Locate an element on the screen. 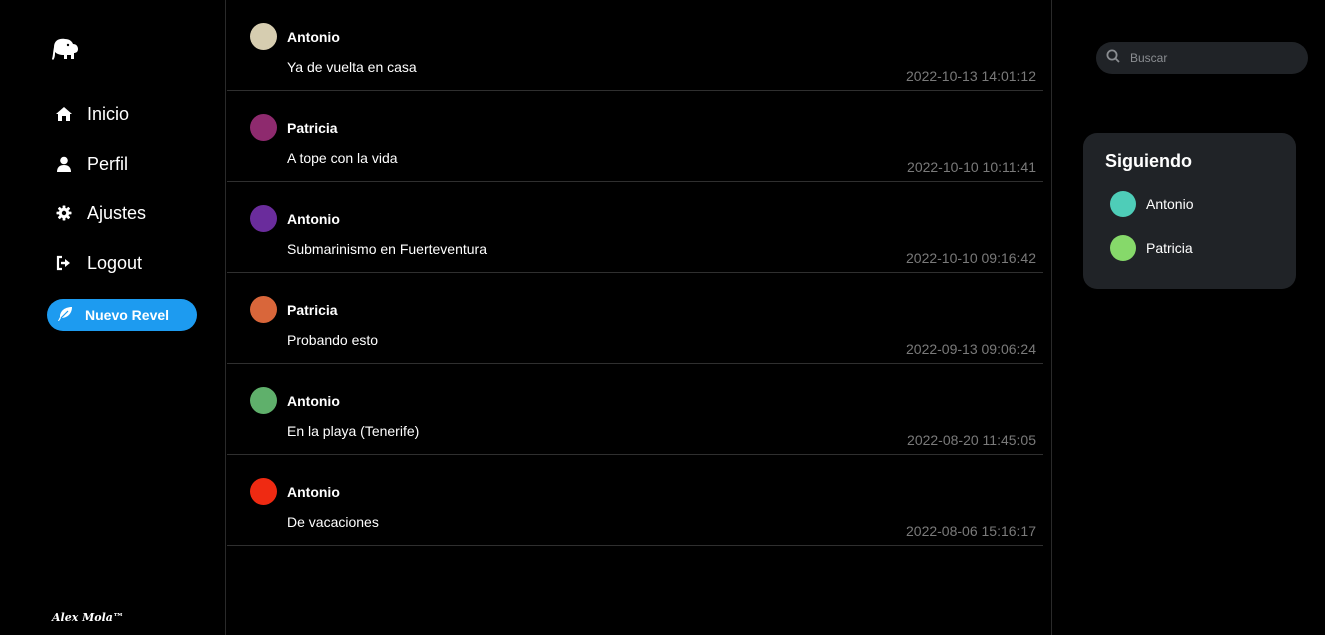  post-timestamp: 2022-08-20 11:45:05 is located at coordinates (971, 440).